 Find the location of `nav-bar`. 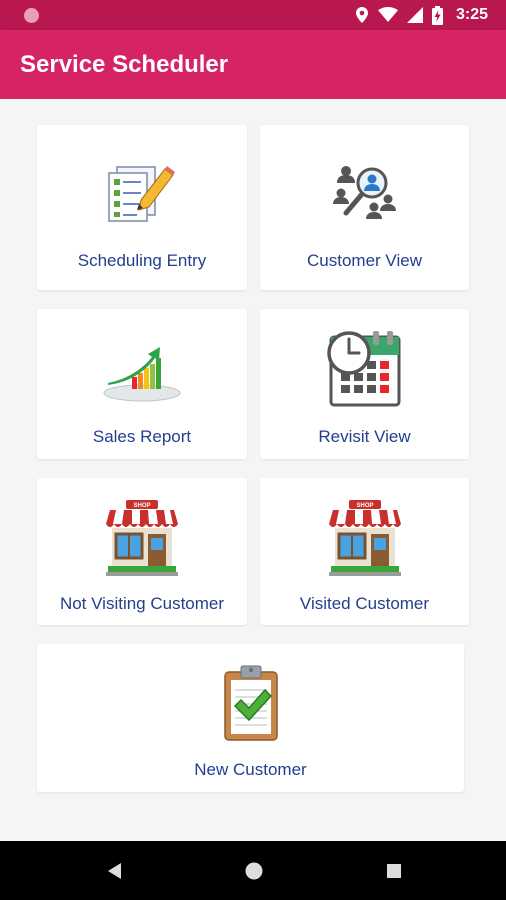

nav-bar is located at coordinates (253, 870).